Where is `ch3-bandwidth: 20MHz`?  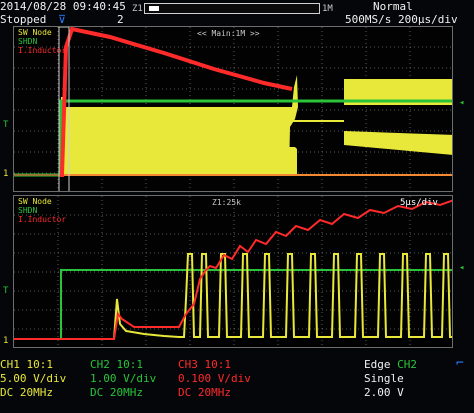 ch3-bandwidth: 20MHz is located at coordinates (214, 392).